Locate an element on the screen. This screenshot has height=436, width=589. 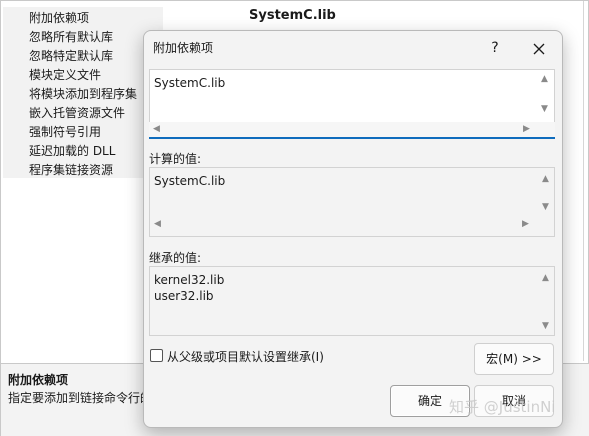
property-row: 延迟加载的 DLL is located at coordinates (83, 149).